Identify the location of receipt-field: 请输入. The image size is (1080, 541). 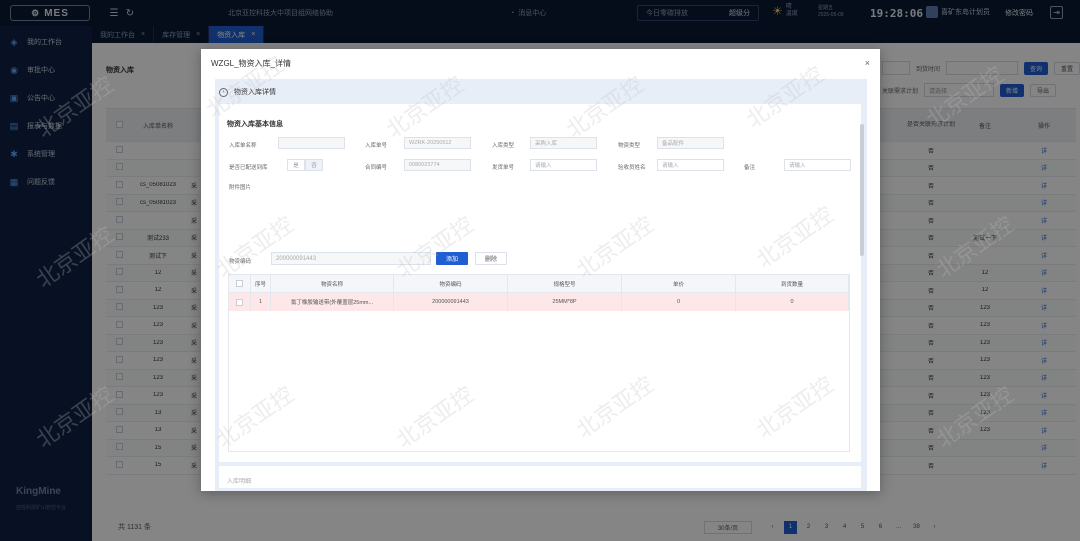
(563, 165).